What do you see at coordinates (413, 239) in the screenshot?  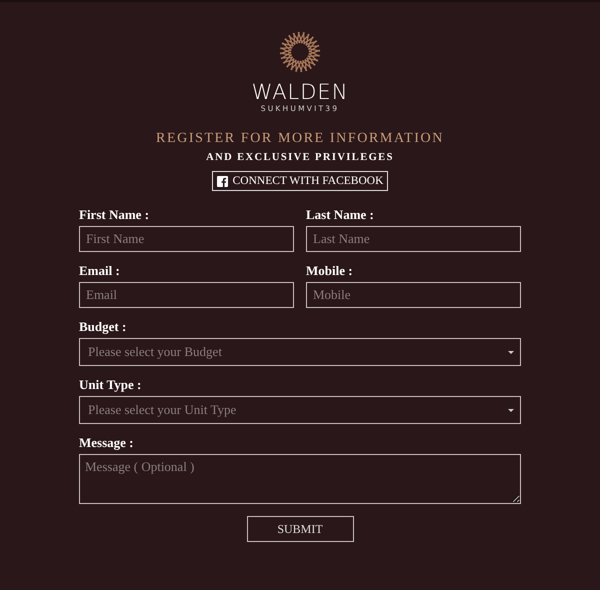 I see `input-field: Last Name` at bounding box center [413, 239].